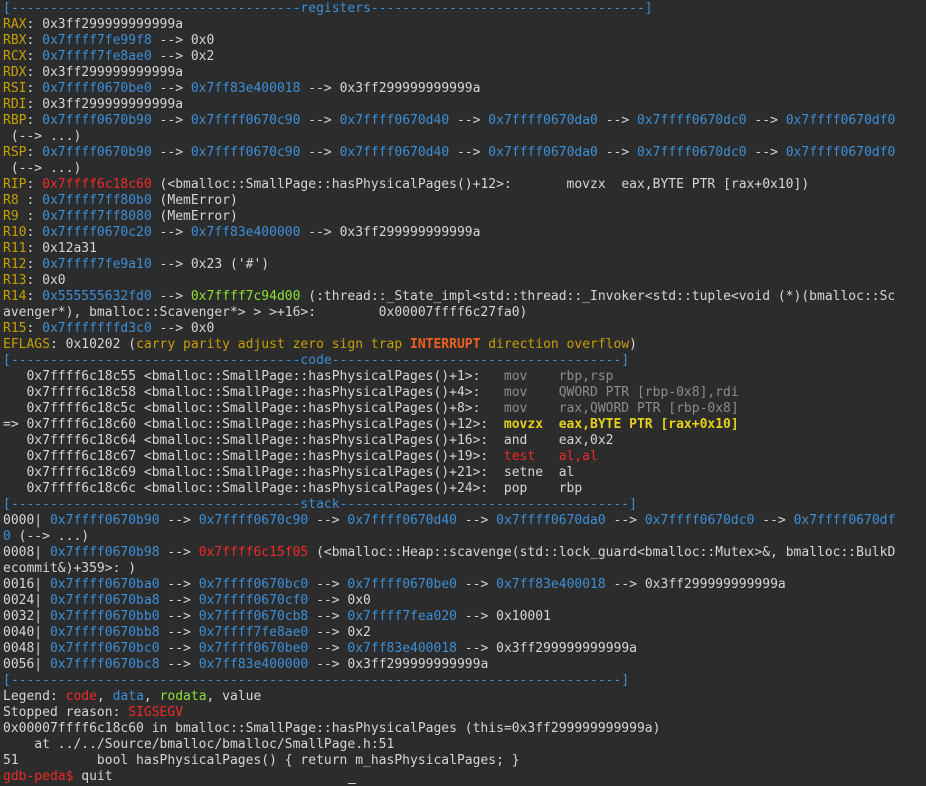  What do you see at coordinates (128, 696) in the screenshot?
I see `terminal-text-segment: data` at bounding box center [128, 696].